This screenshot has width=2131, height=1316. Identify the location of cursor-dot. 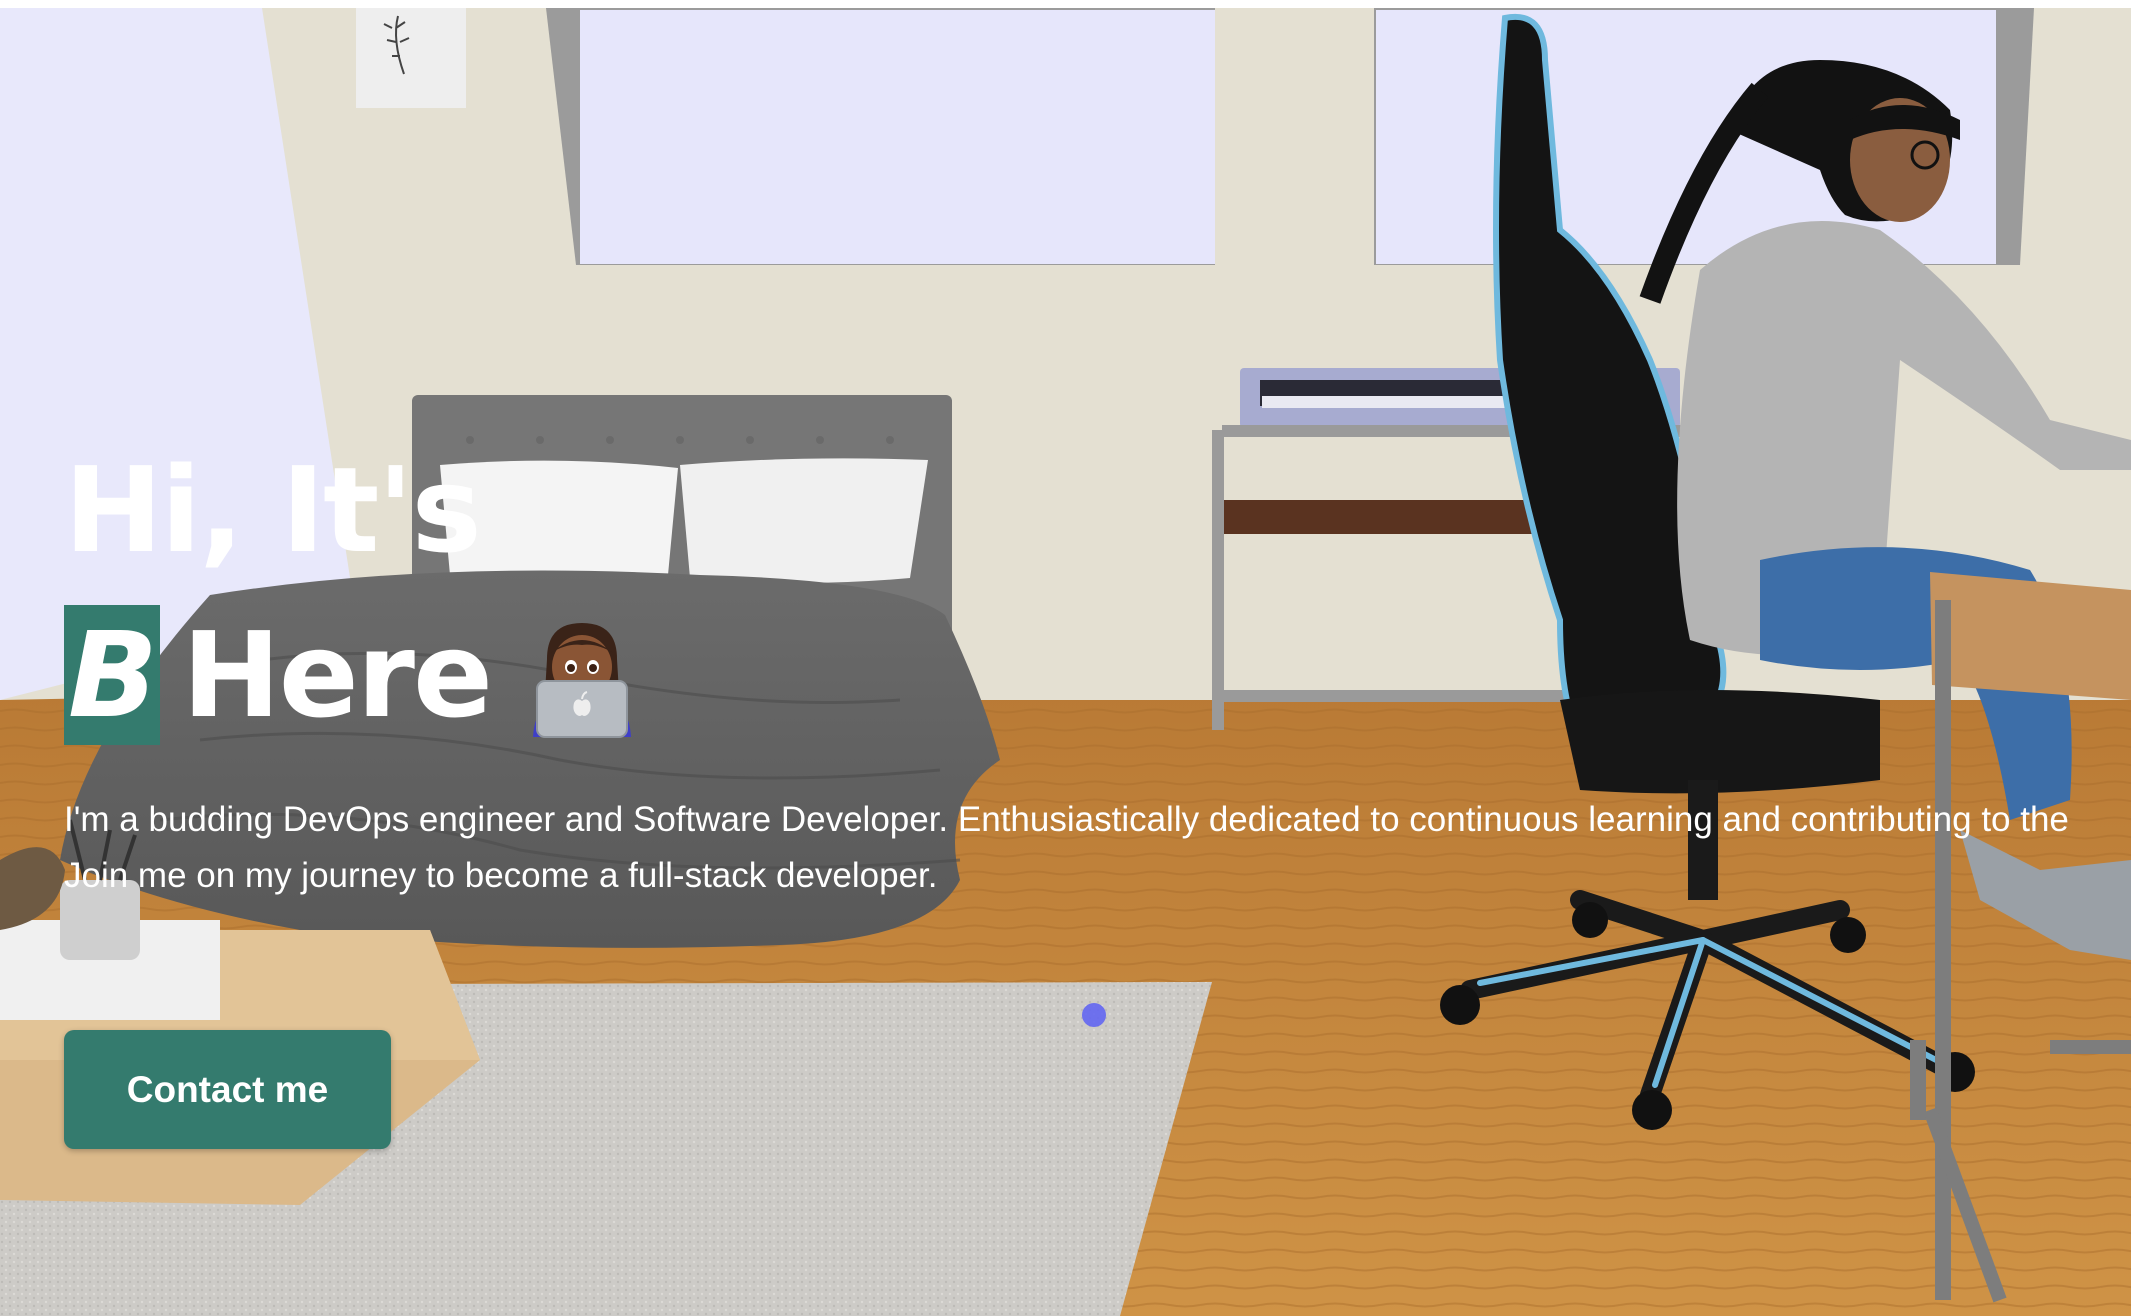
(1094, 1015).